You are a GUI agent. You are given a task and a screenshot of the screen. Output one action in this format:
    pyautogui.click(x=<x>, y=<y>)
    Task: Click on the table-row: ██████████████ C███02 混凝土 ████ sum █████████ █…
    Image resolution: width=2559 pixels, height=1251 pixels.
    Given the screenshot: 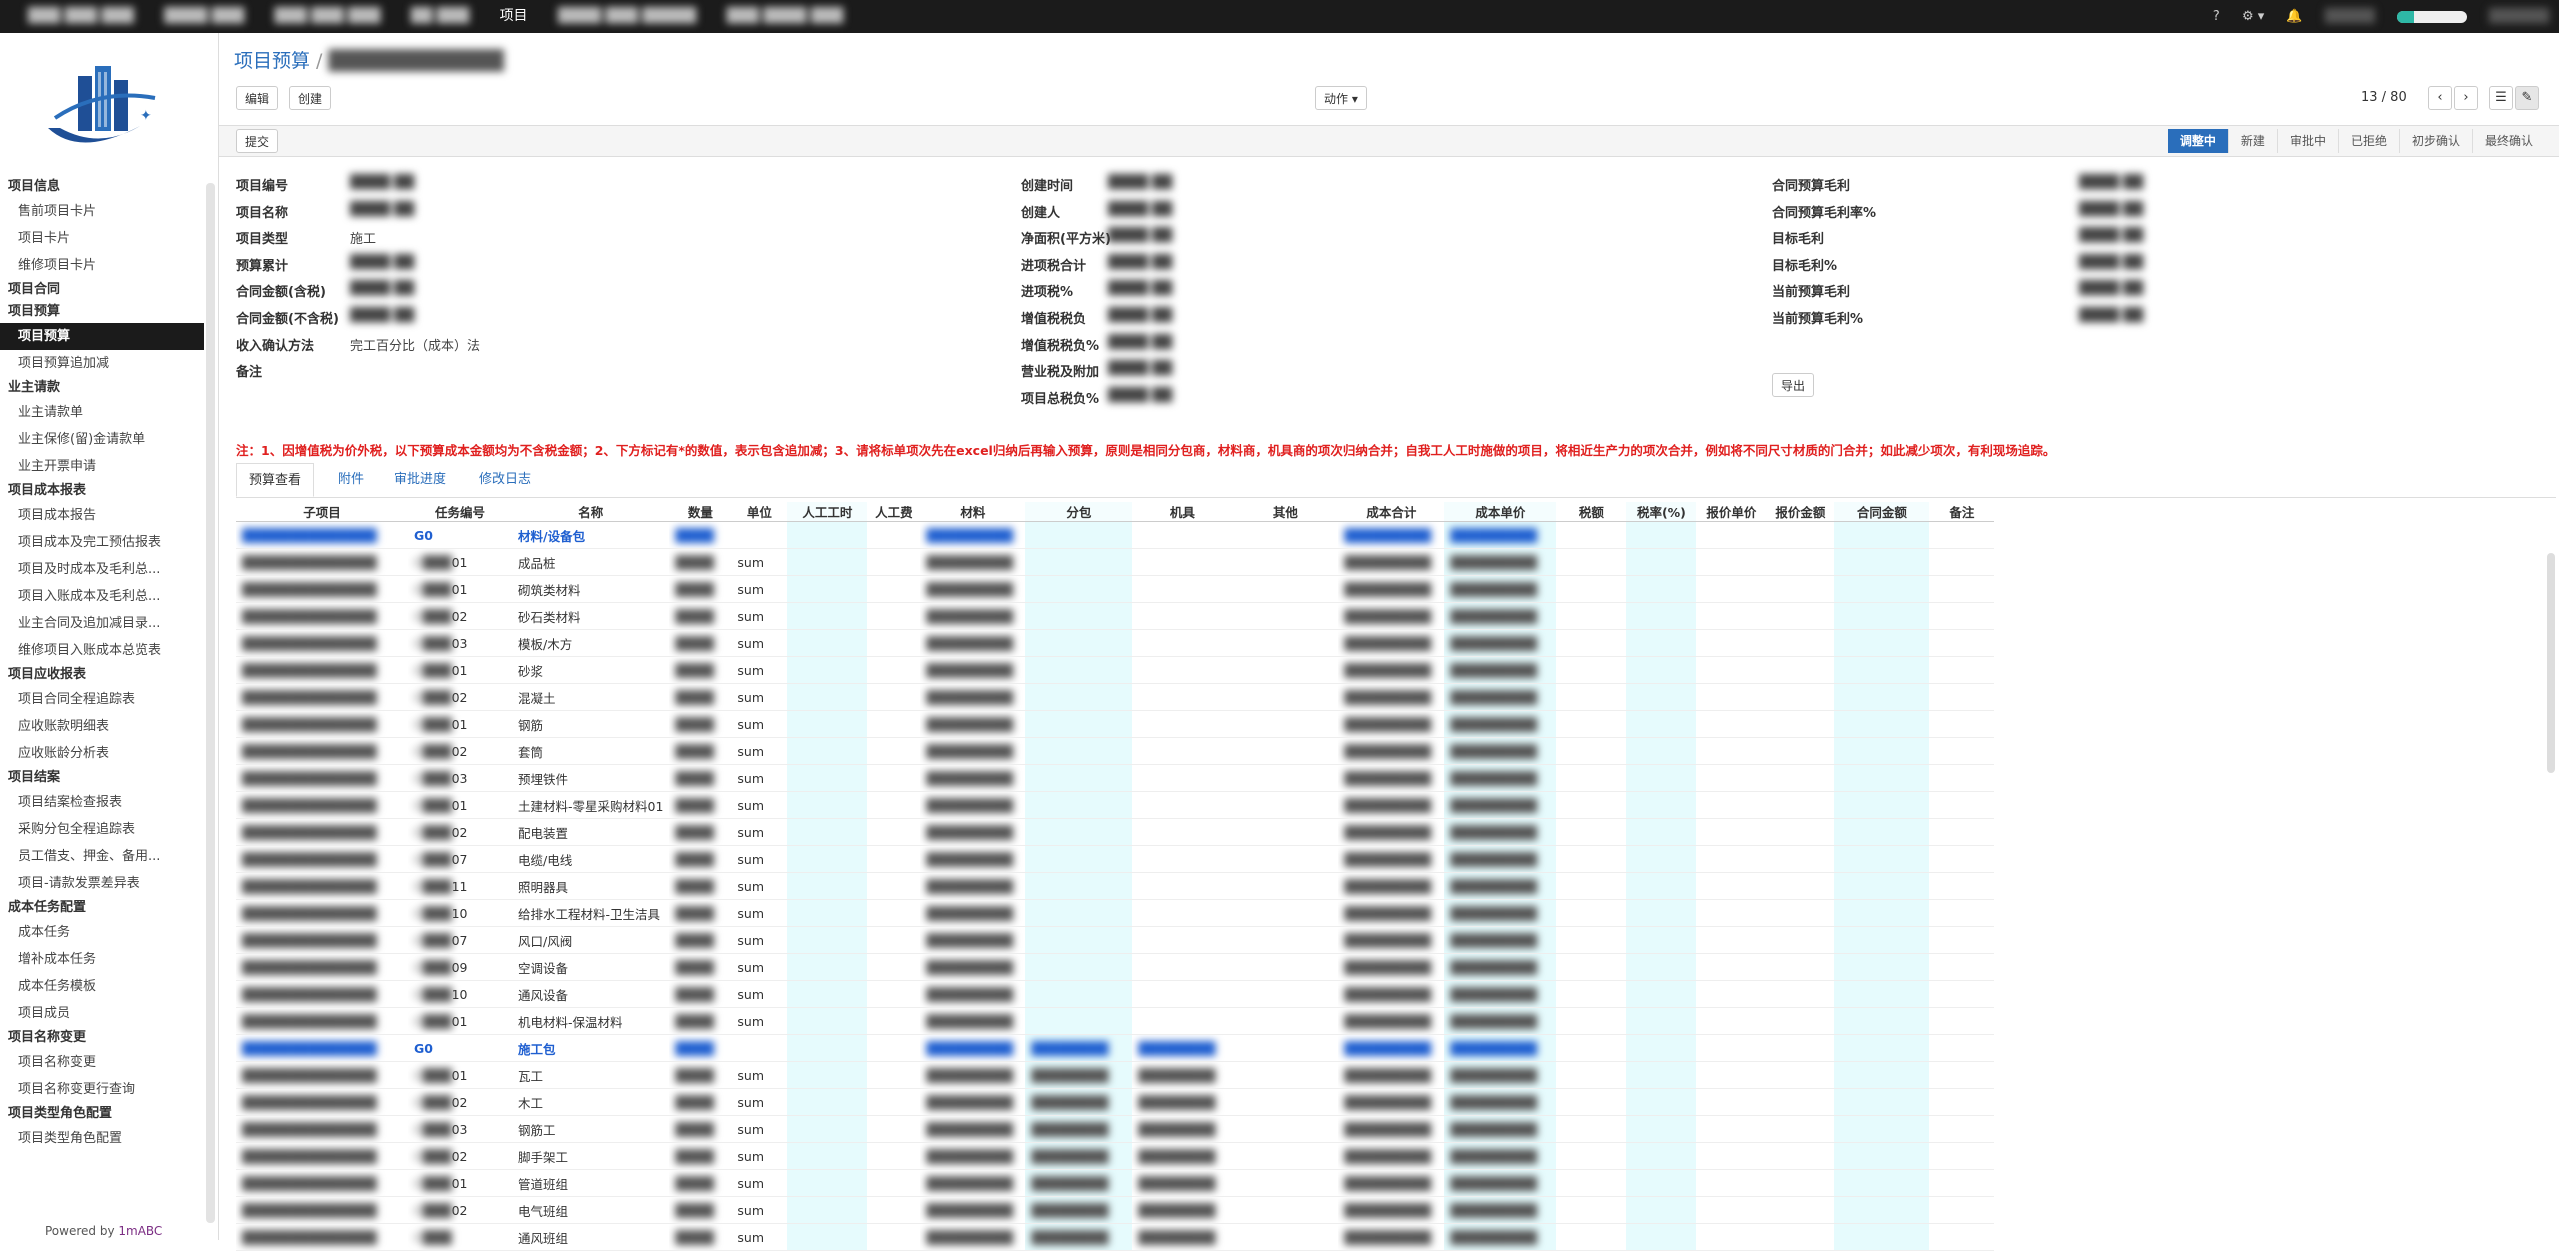 What is the action you would take?
    pyautogui.click(x=1115, y=697)
    